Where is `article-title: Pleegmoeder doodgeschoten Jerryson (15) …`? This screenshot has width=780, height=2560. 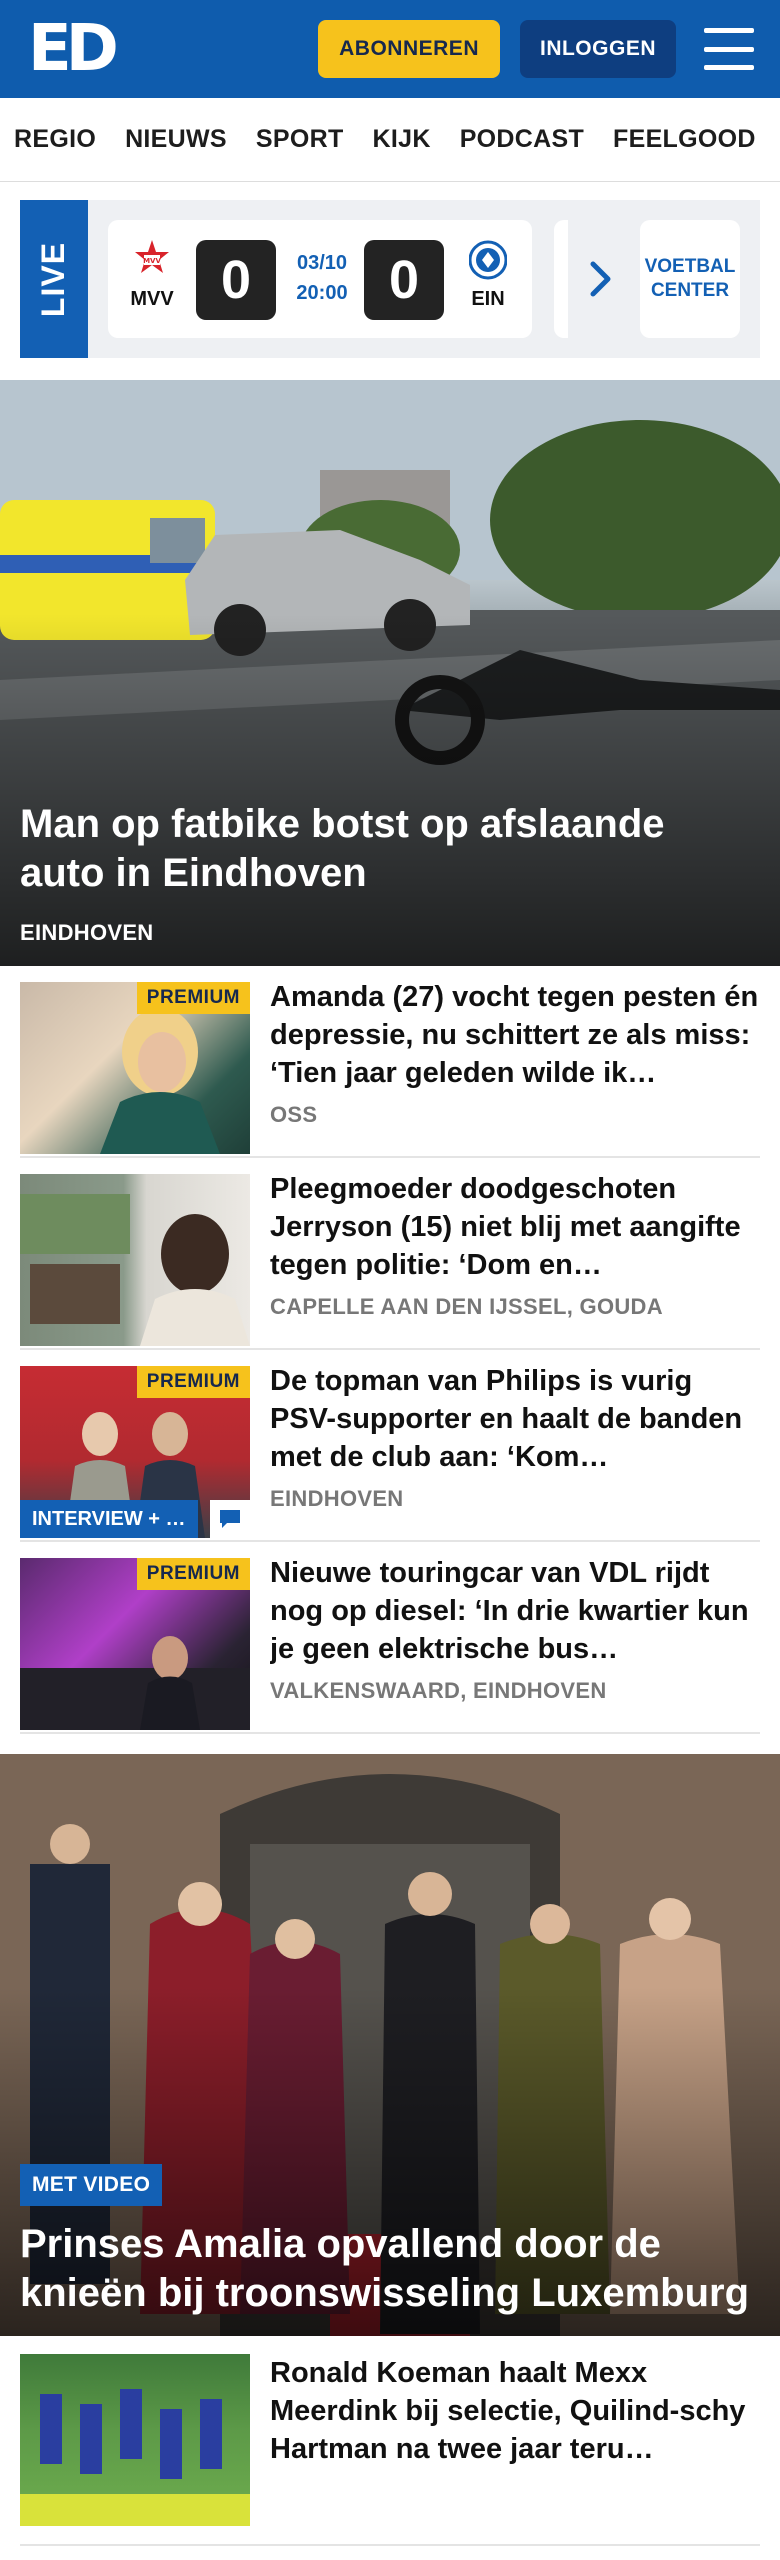
article-title: Pleegmoeder doodgeschoten Jerryson (15) … is located at coordinates (515, 1227).